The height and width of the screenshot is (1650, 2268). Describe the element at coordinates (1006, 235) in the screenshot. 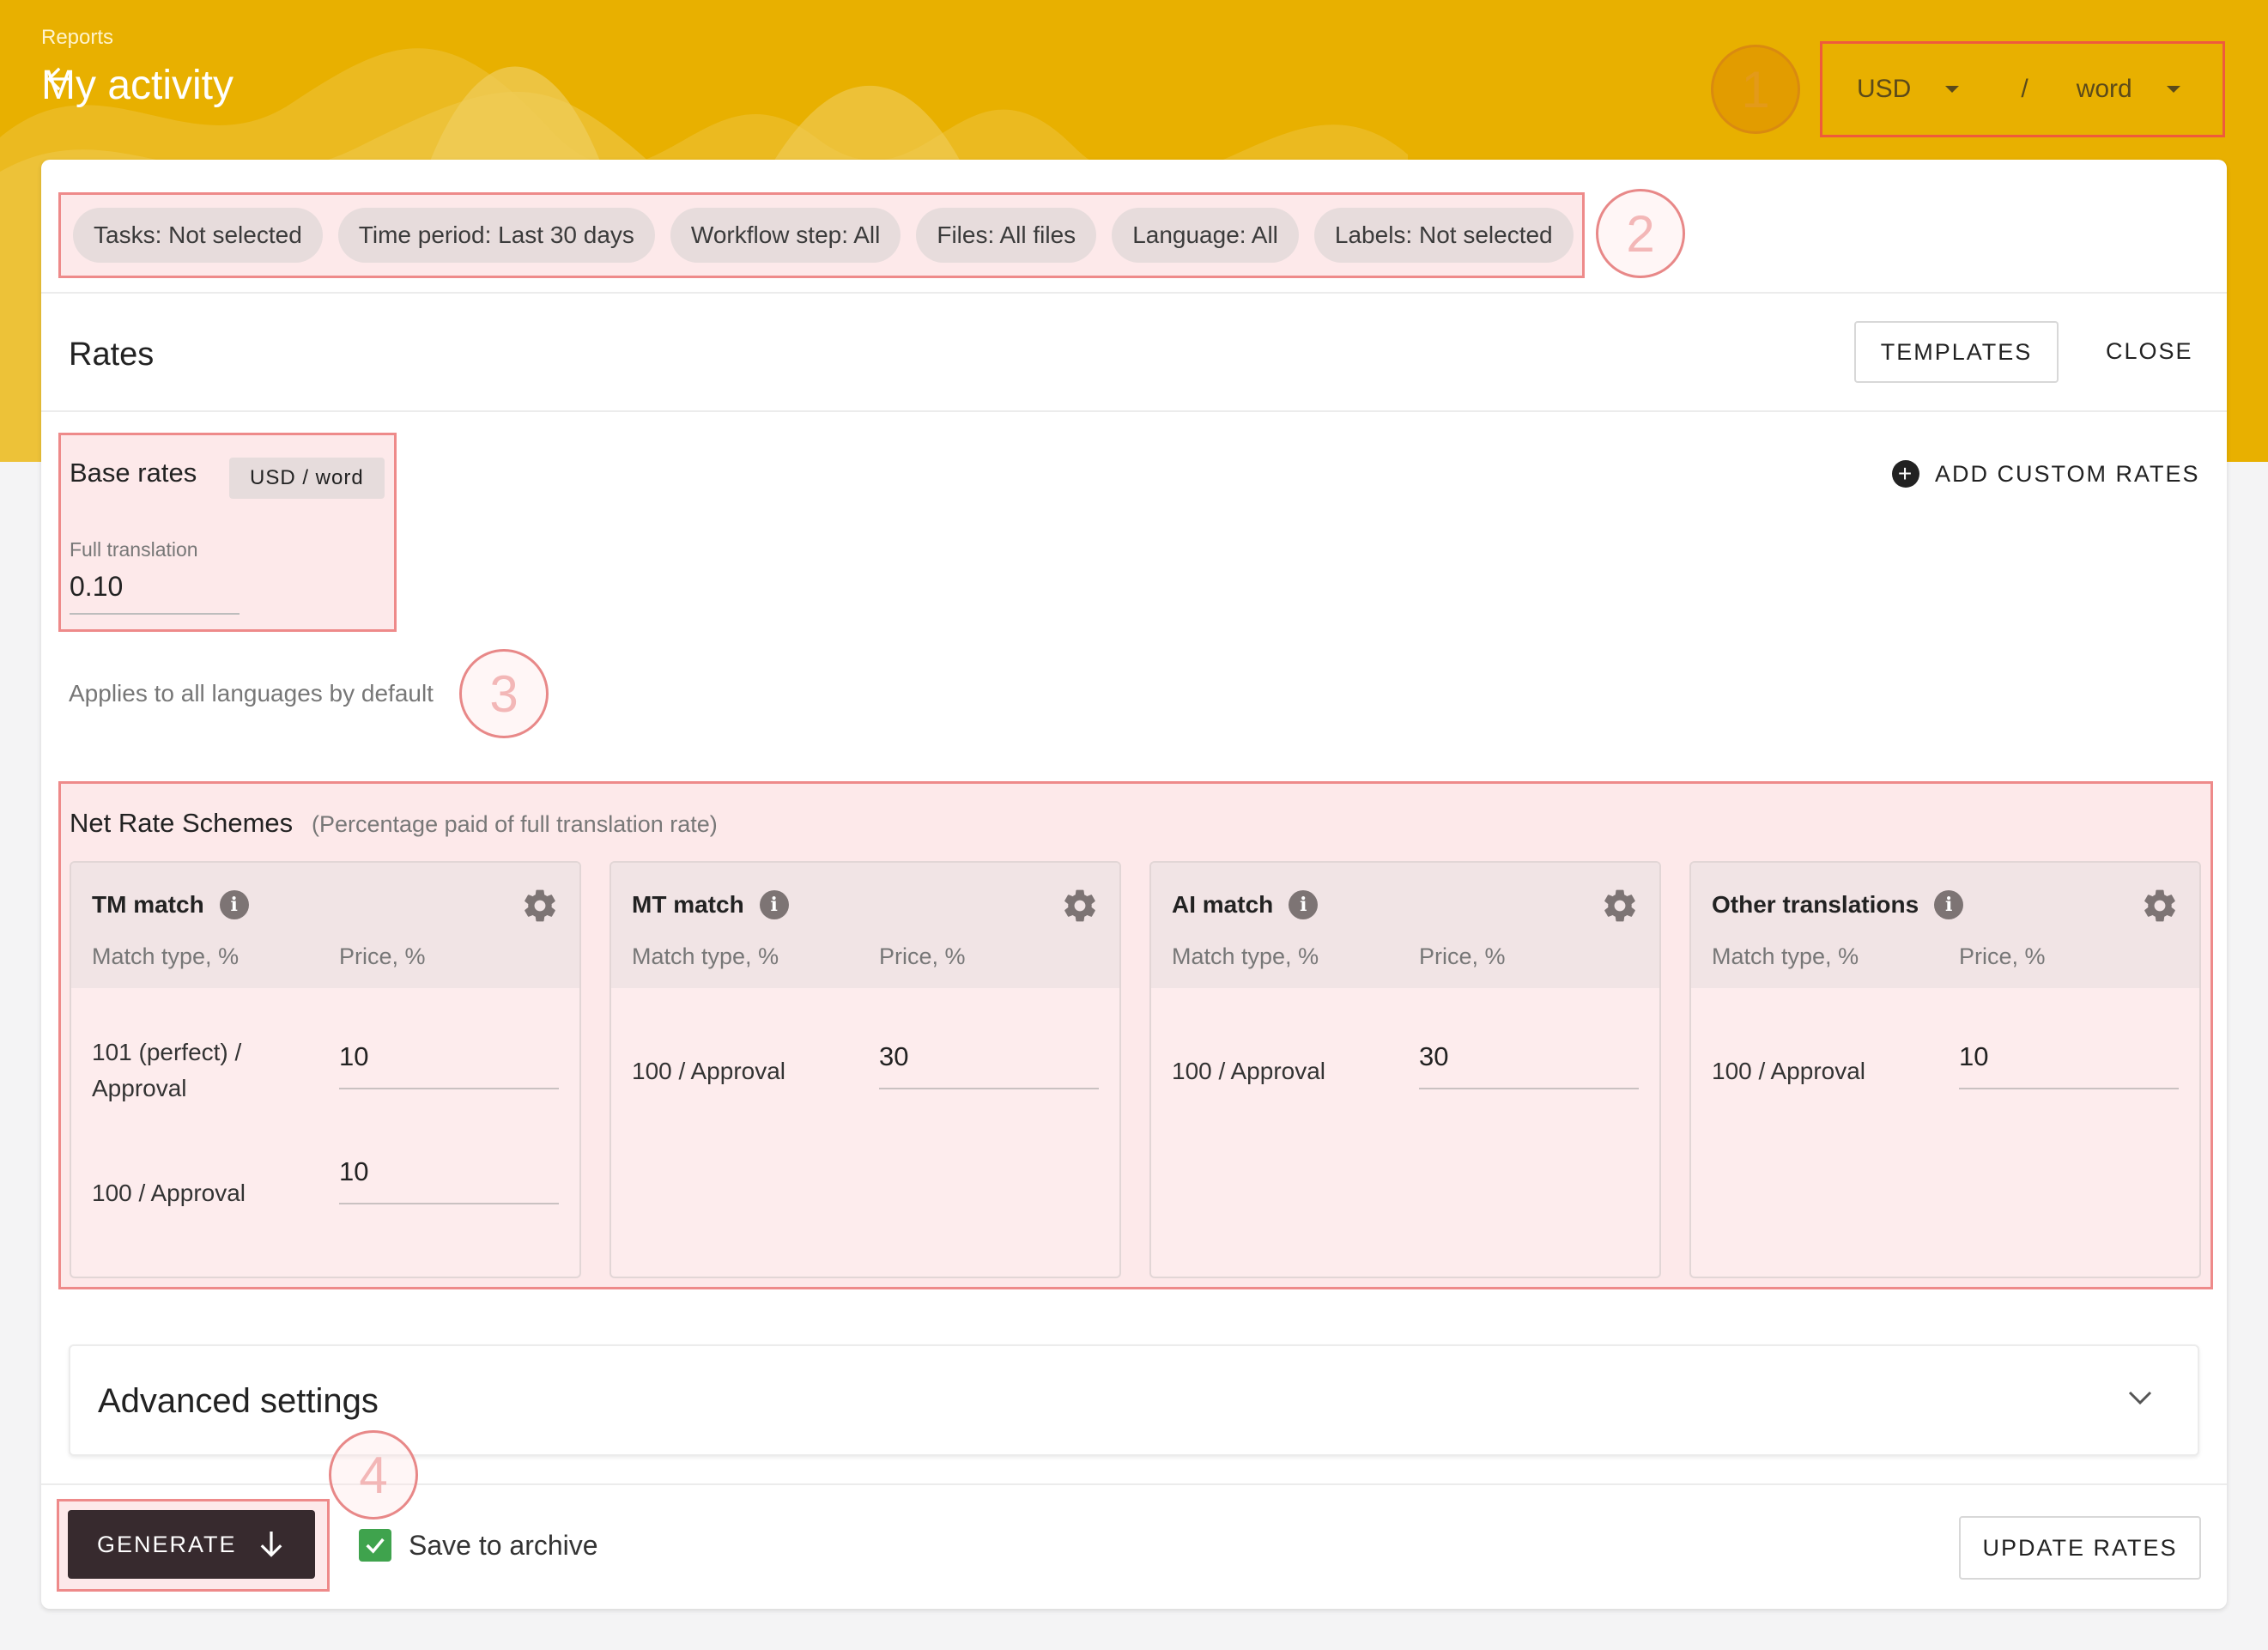

I see `filter-chip-files: Files: All files` at that location.